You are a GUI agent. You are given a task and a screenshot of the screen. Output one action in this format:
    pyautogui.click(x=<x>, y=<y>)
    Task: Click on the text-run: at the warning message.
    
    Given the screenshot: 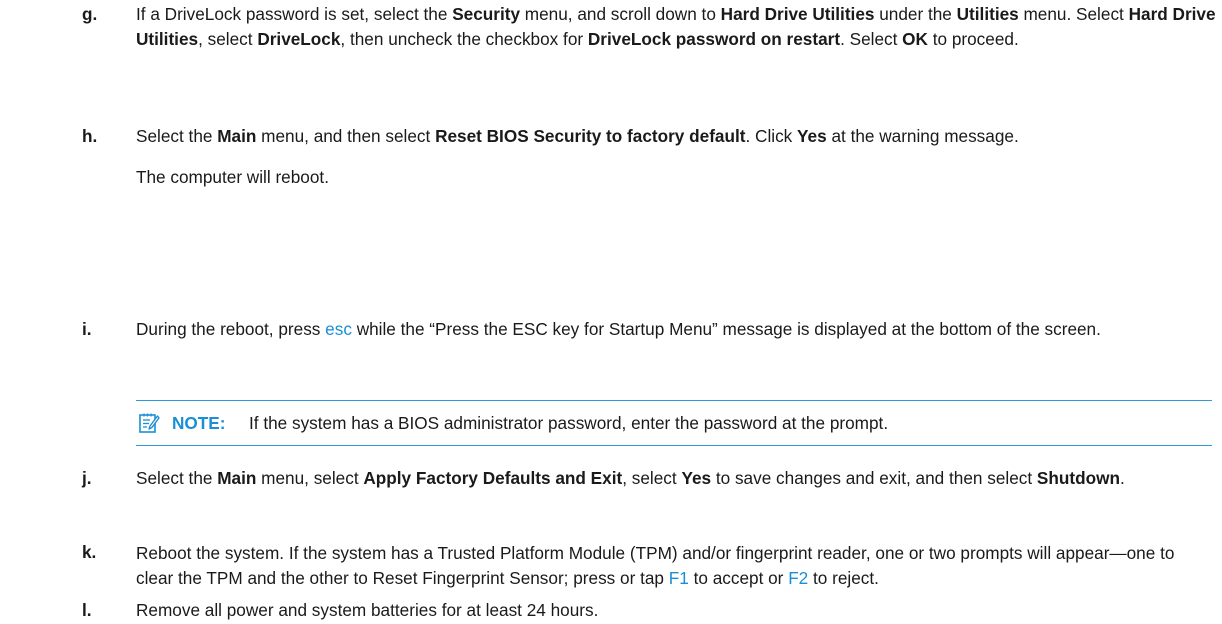 What is the action you would take?
    pyautogui.click(x=922, y=136)
    